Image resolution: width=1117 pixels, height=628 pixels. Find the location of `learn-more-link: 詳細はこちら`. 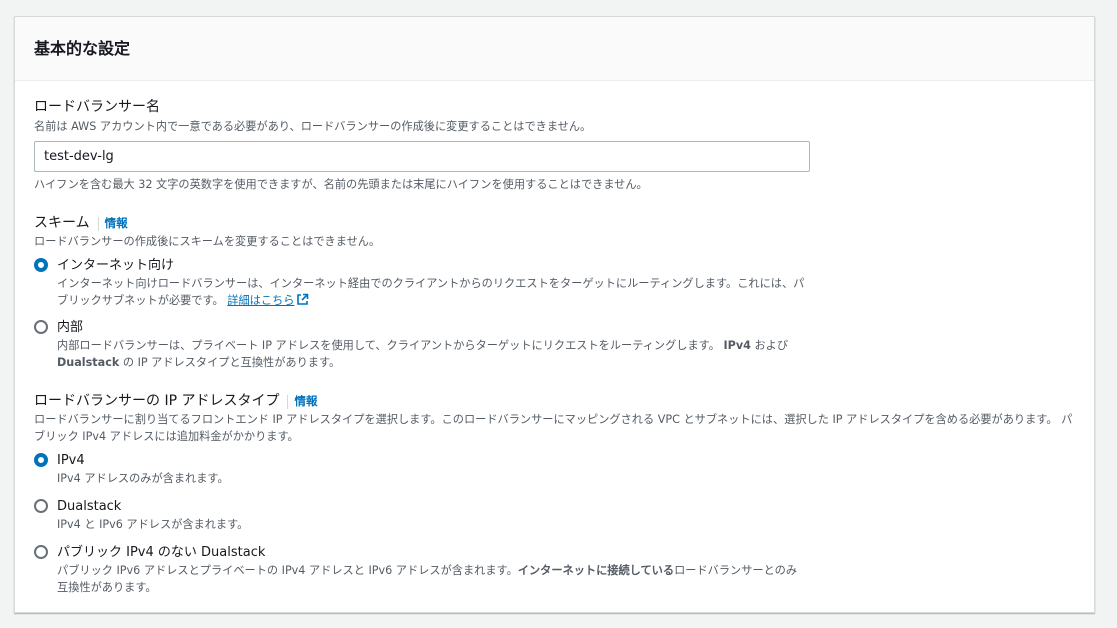

learn-more-link: 詳細はこちら is located at coordinates (268, 300).